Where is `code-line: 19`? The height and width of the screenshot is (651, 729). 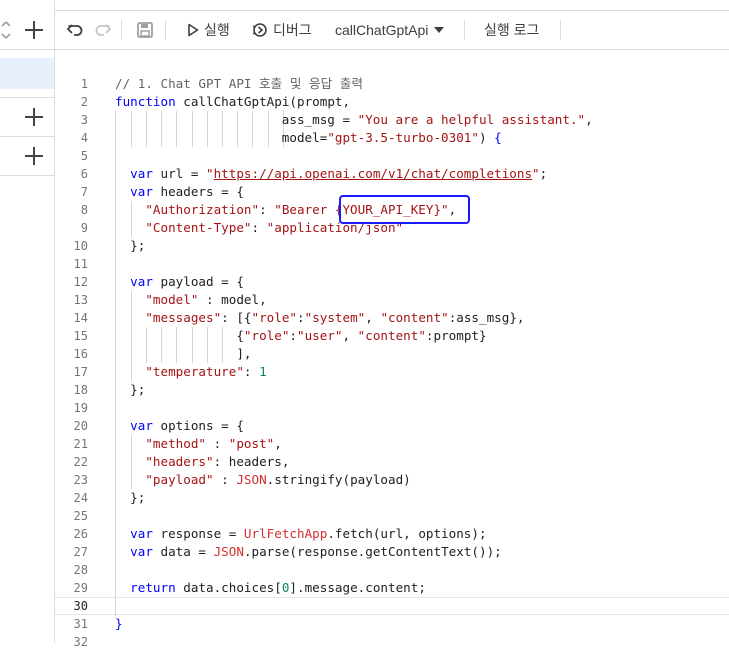 code-line: 19 is located at coordinates (392, 408).